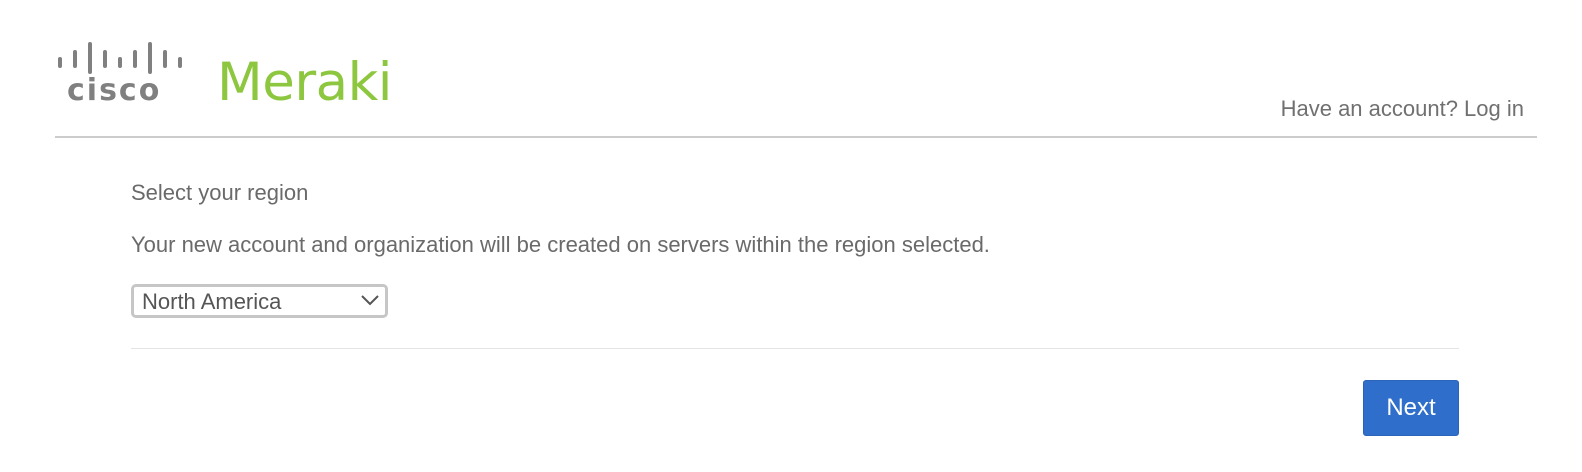  Describe the element at coordinates (1402, 109) in the screenshot. I see `login-link: Have an account? Log in` at that location.